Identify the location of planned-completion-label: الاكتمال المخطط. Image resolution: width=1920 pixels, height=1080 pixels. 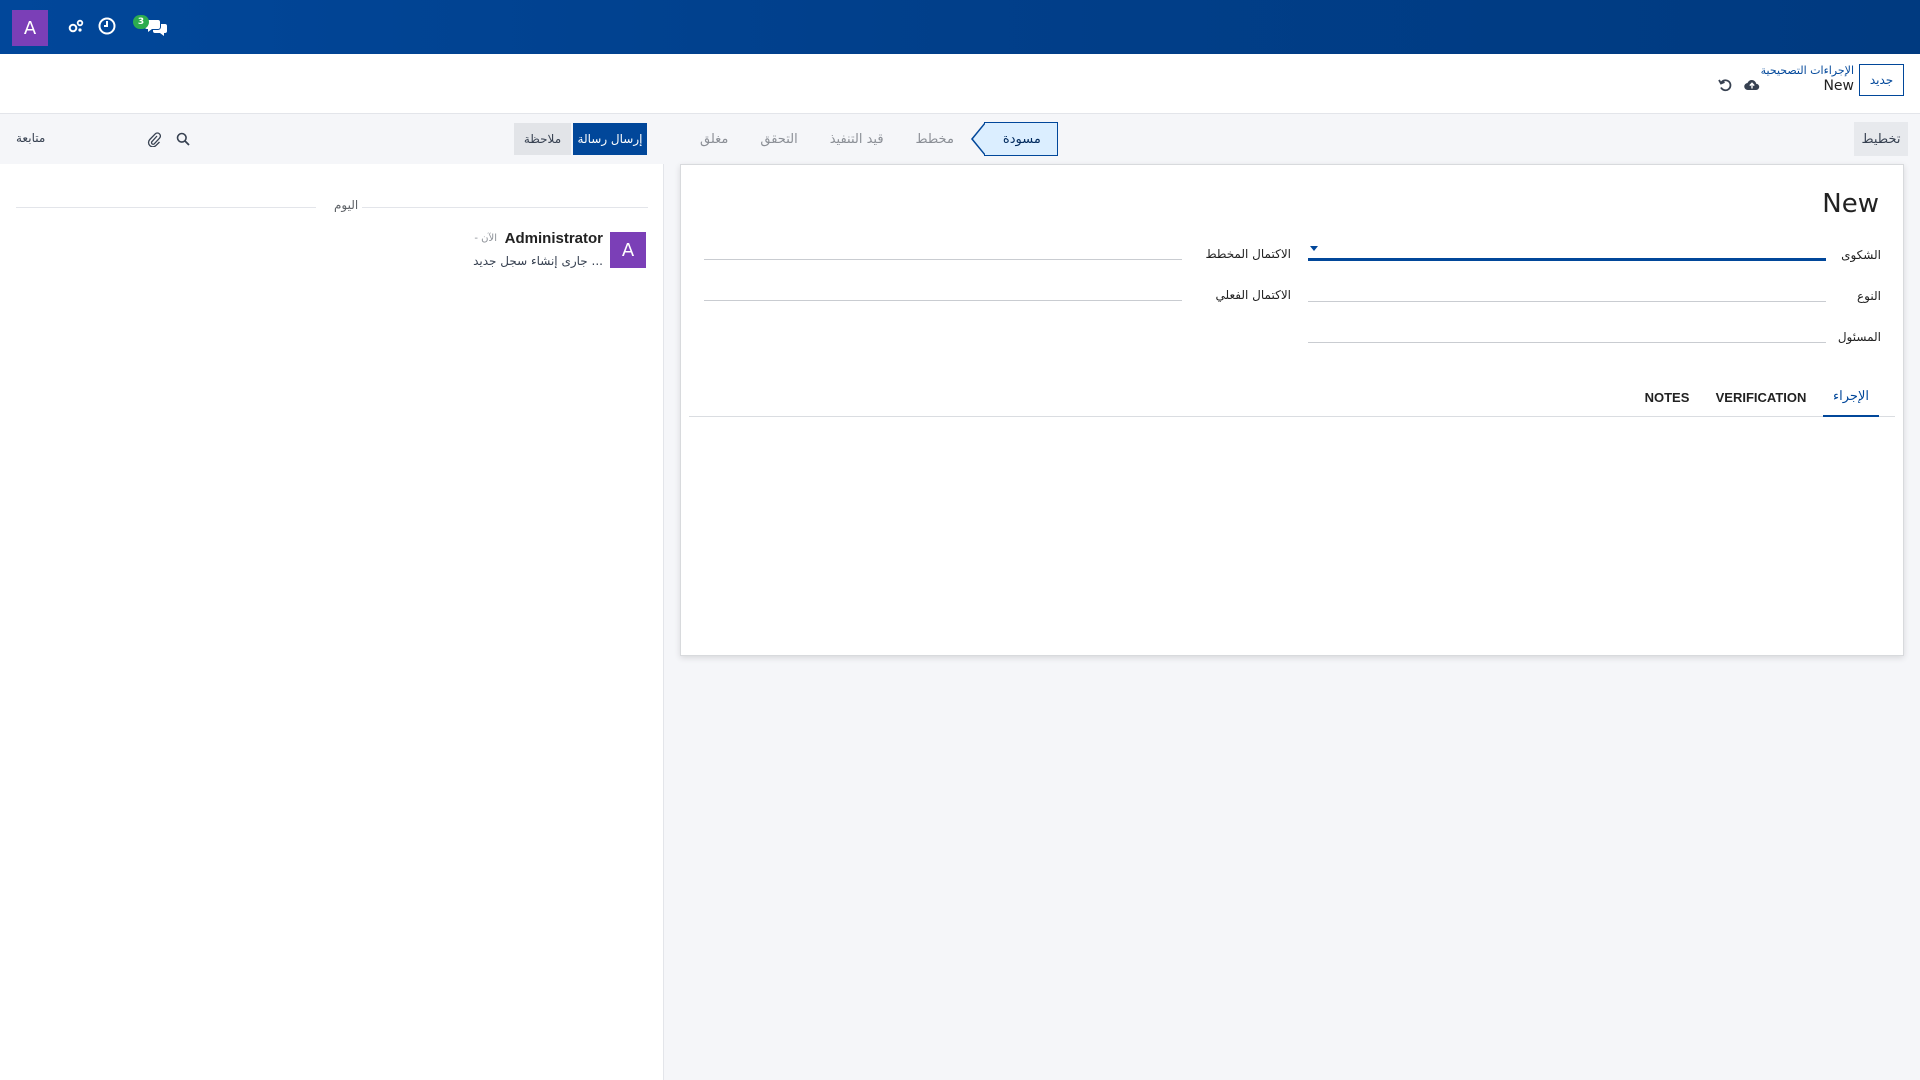
(1248, 254).